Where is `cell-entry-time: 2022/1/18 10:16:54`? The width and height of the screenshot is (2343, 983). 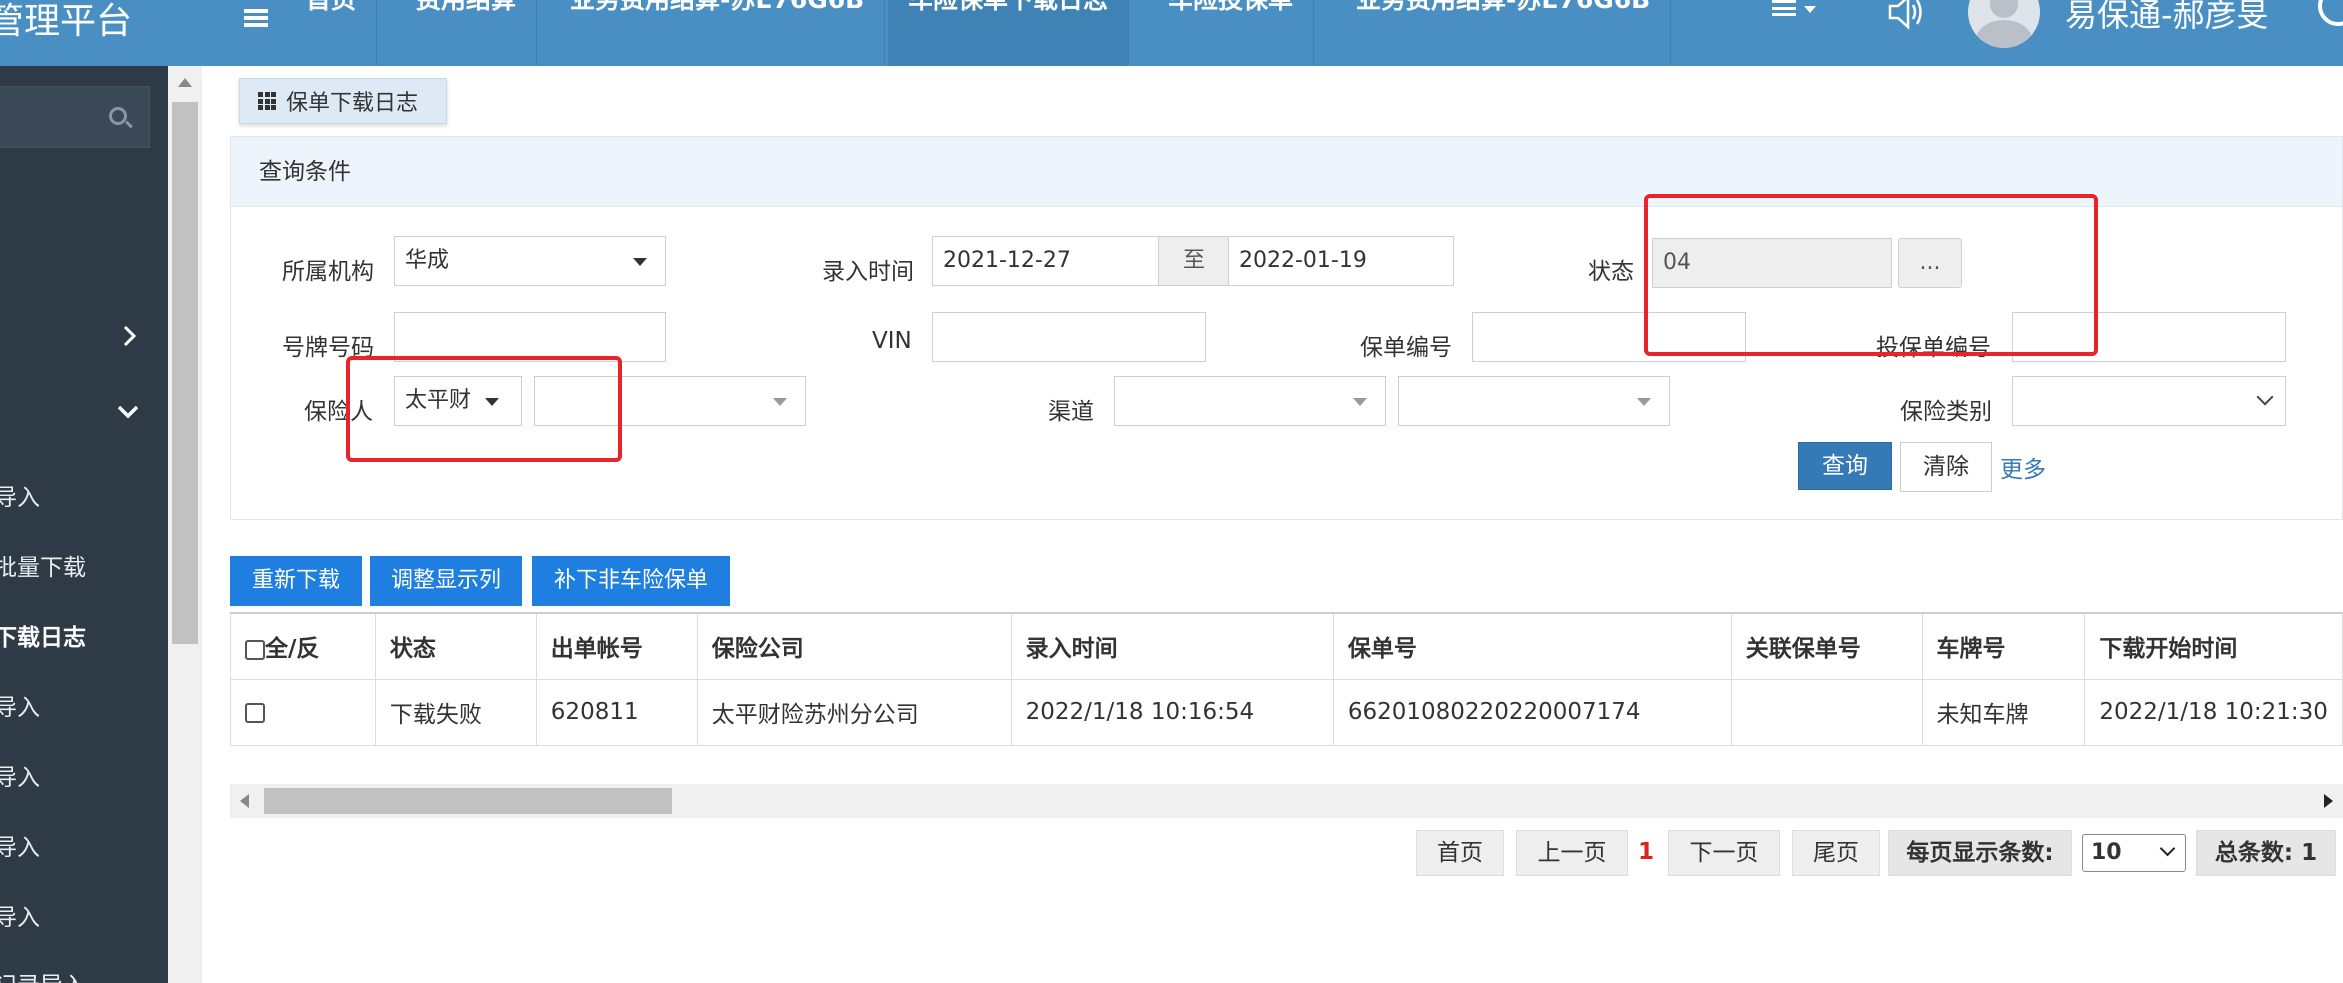
cell-entry-time: 2022/1/18 10:16:54 is located at coordinates (1172, 712).